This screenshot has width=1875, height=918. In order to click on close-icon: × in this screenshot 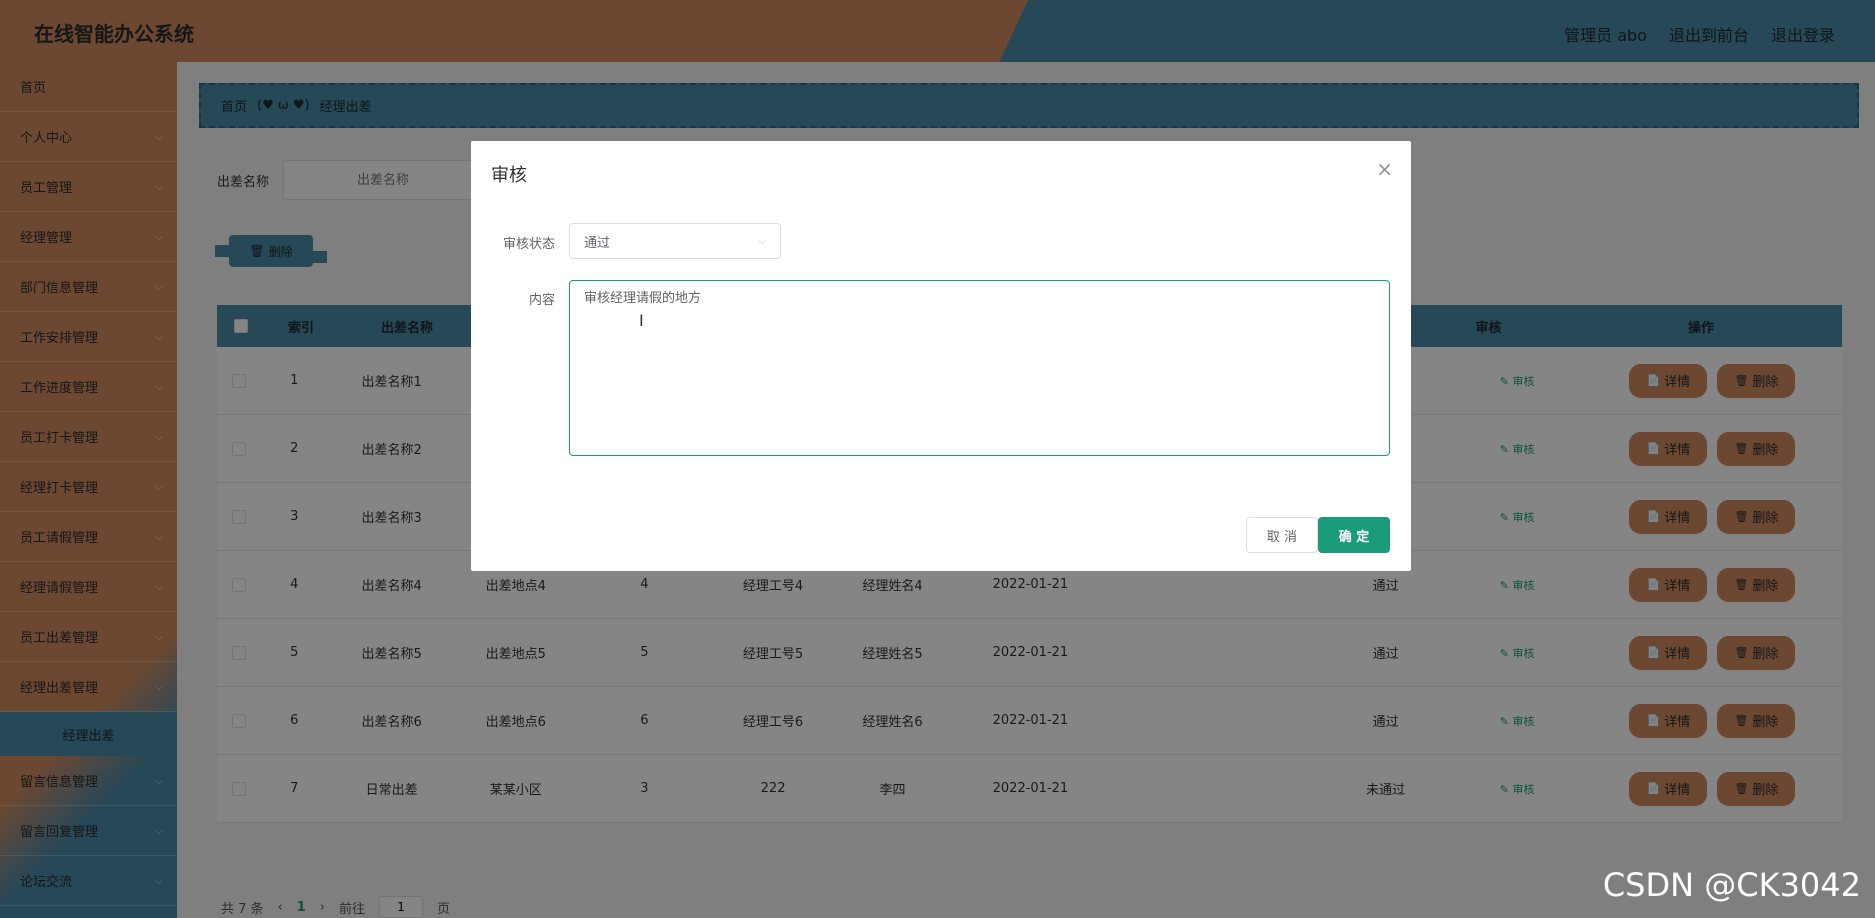, I will do `click(1384, 169)`.